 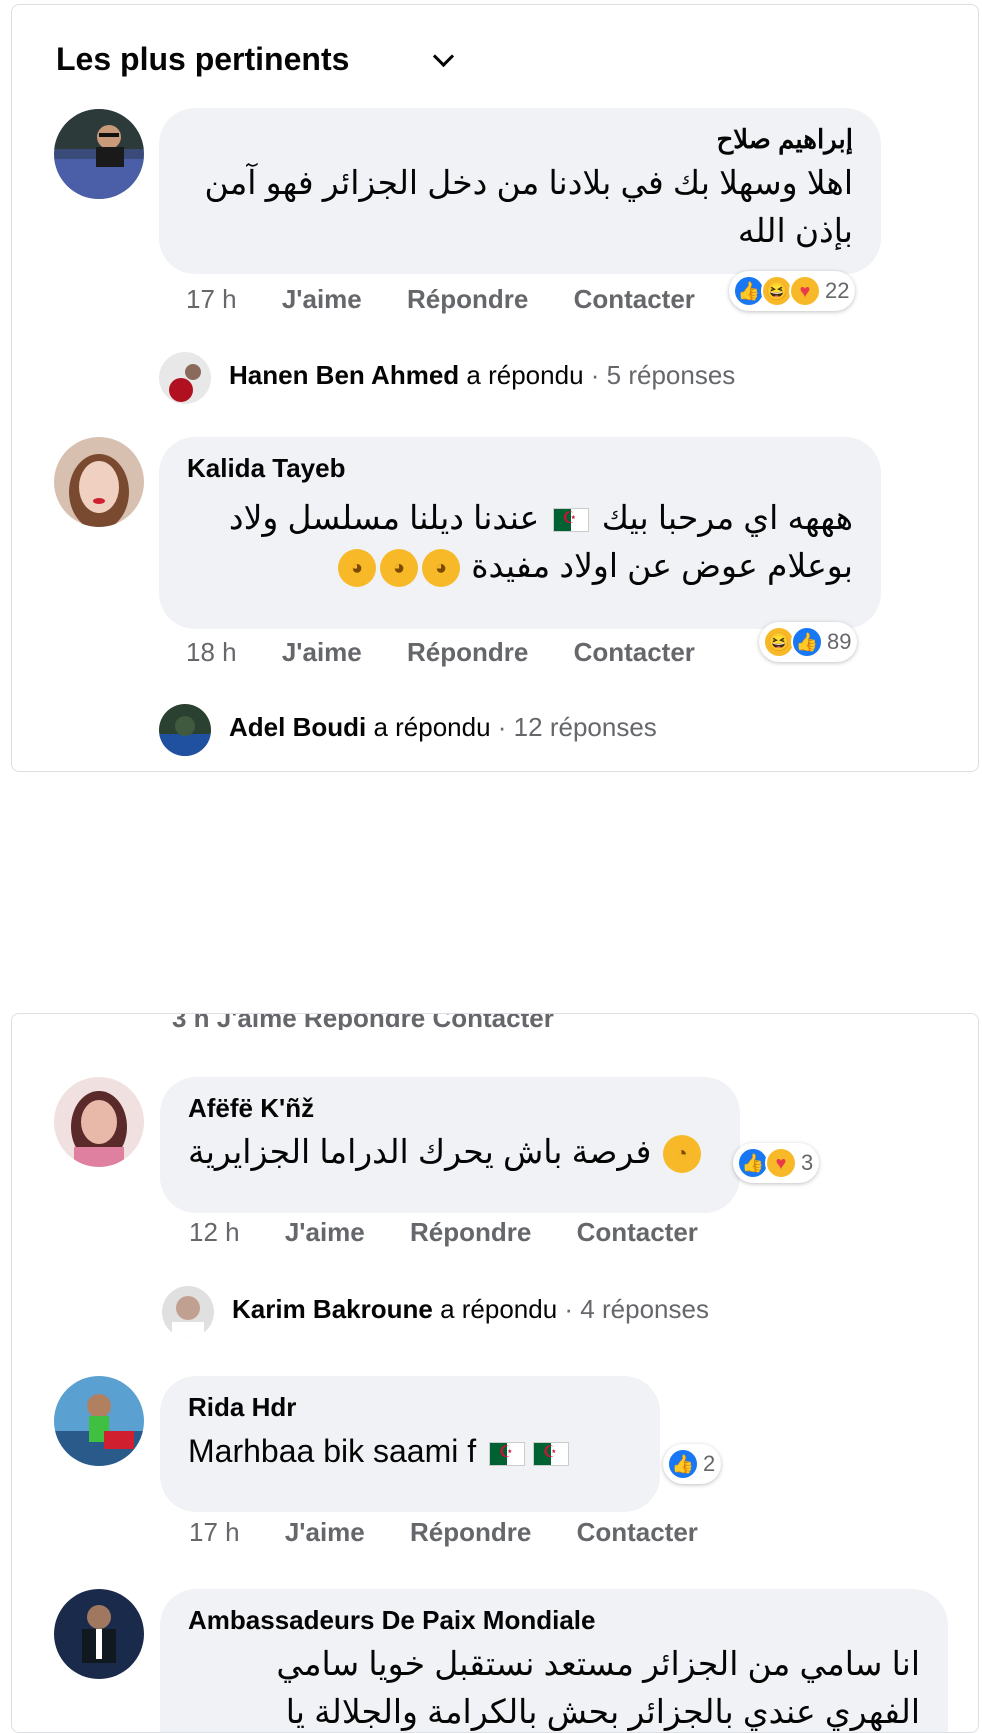 I want to click on comment-bubble: Rida Hdr Marhbaa bik saami f, so click(x=410, y=1444).